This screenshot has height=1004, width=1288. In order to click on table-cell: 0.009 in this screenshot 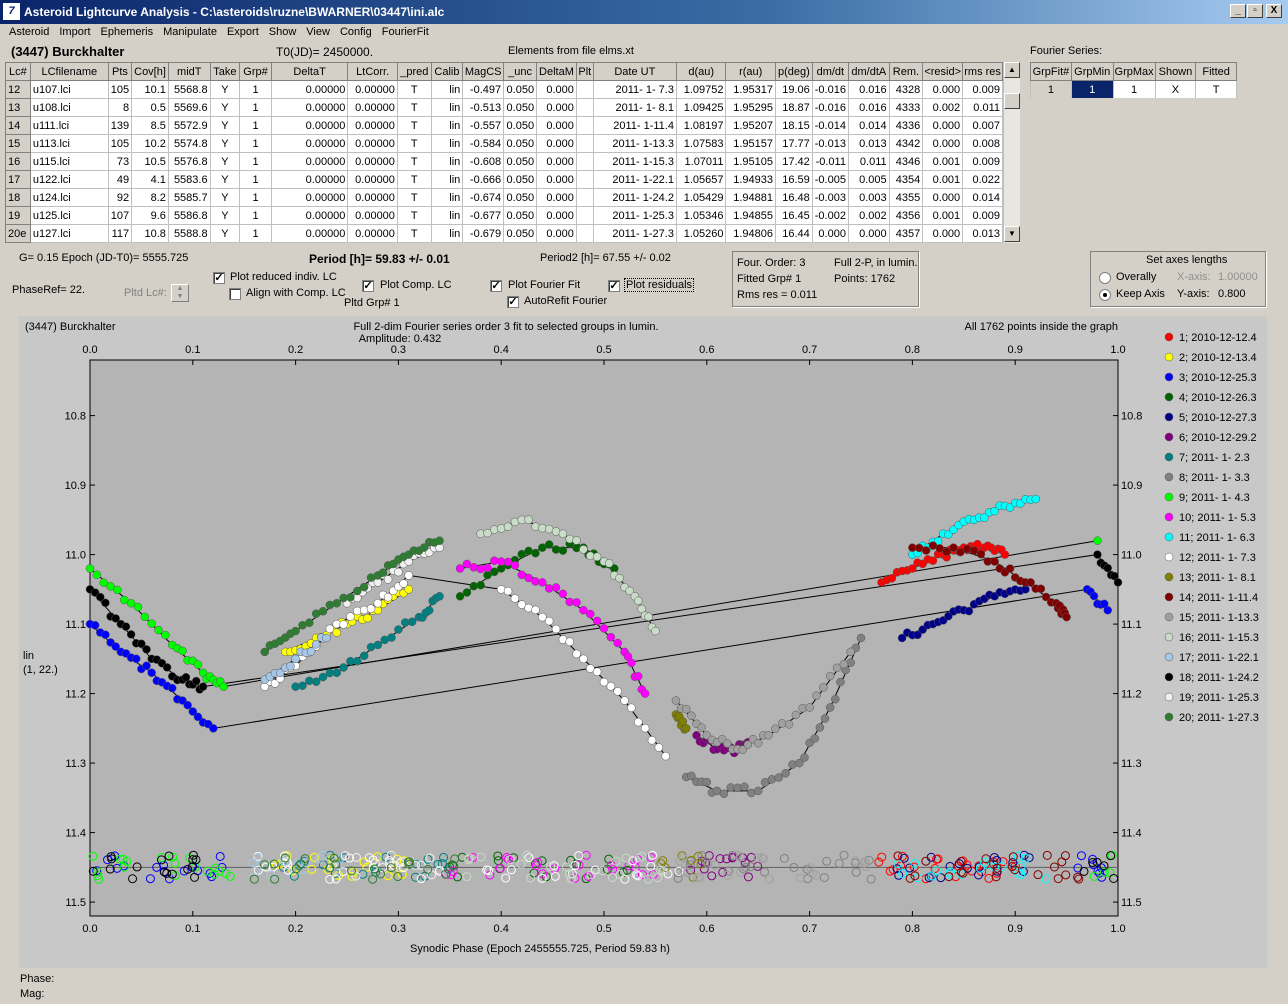, I will do `click(982, 215)`.